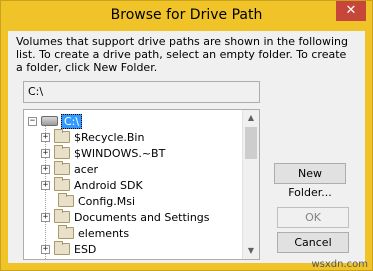  I want to click on tree-item-label: ESD, so click(85, 249).